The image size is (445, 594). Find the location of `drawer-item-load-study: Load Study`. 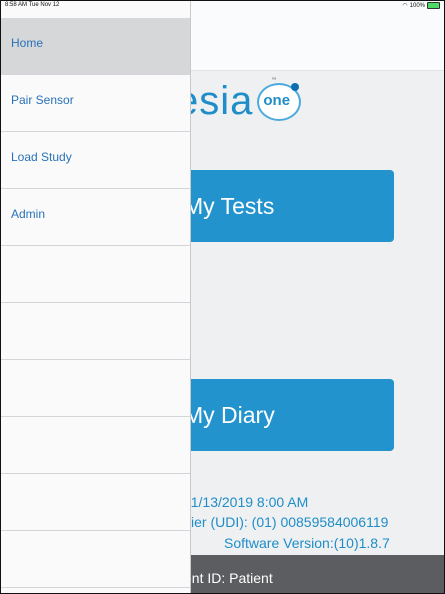

drawer-item-load-study: Load Study is located at coordinates (95, 160).